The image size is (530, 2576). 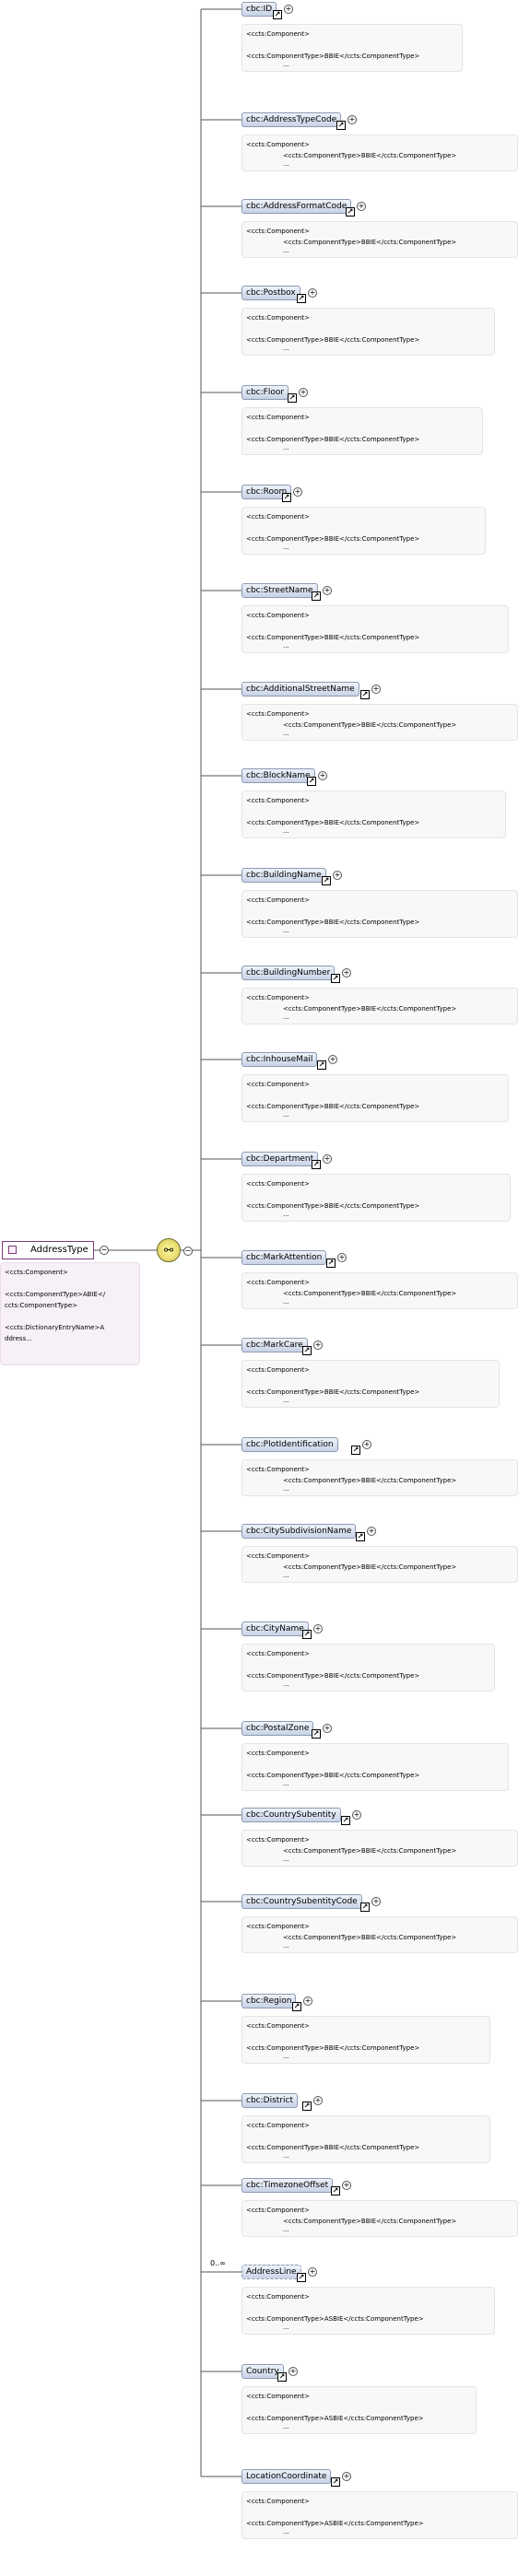 I want to click on element-cbc-citysubdivisionname: cbc:CitySubdivisionName, so click(x=299, y=1531).